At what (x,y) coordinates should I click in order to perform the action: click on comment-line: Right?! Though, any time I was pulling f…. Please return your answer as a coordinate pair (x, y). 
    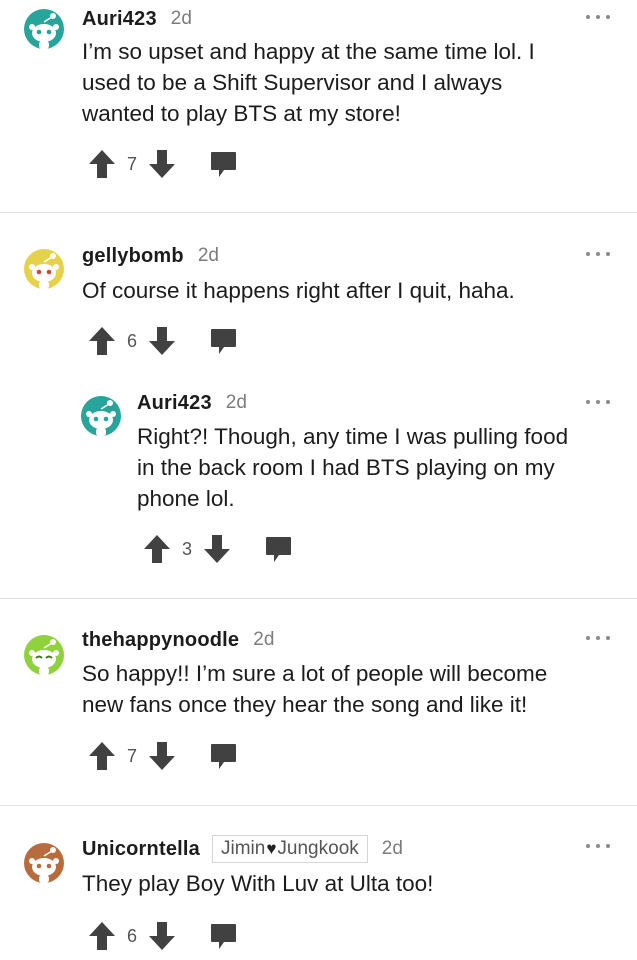
    Looking at the image, I should click on (353, 436).